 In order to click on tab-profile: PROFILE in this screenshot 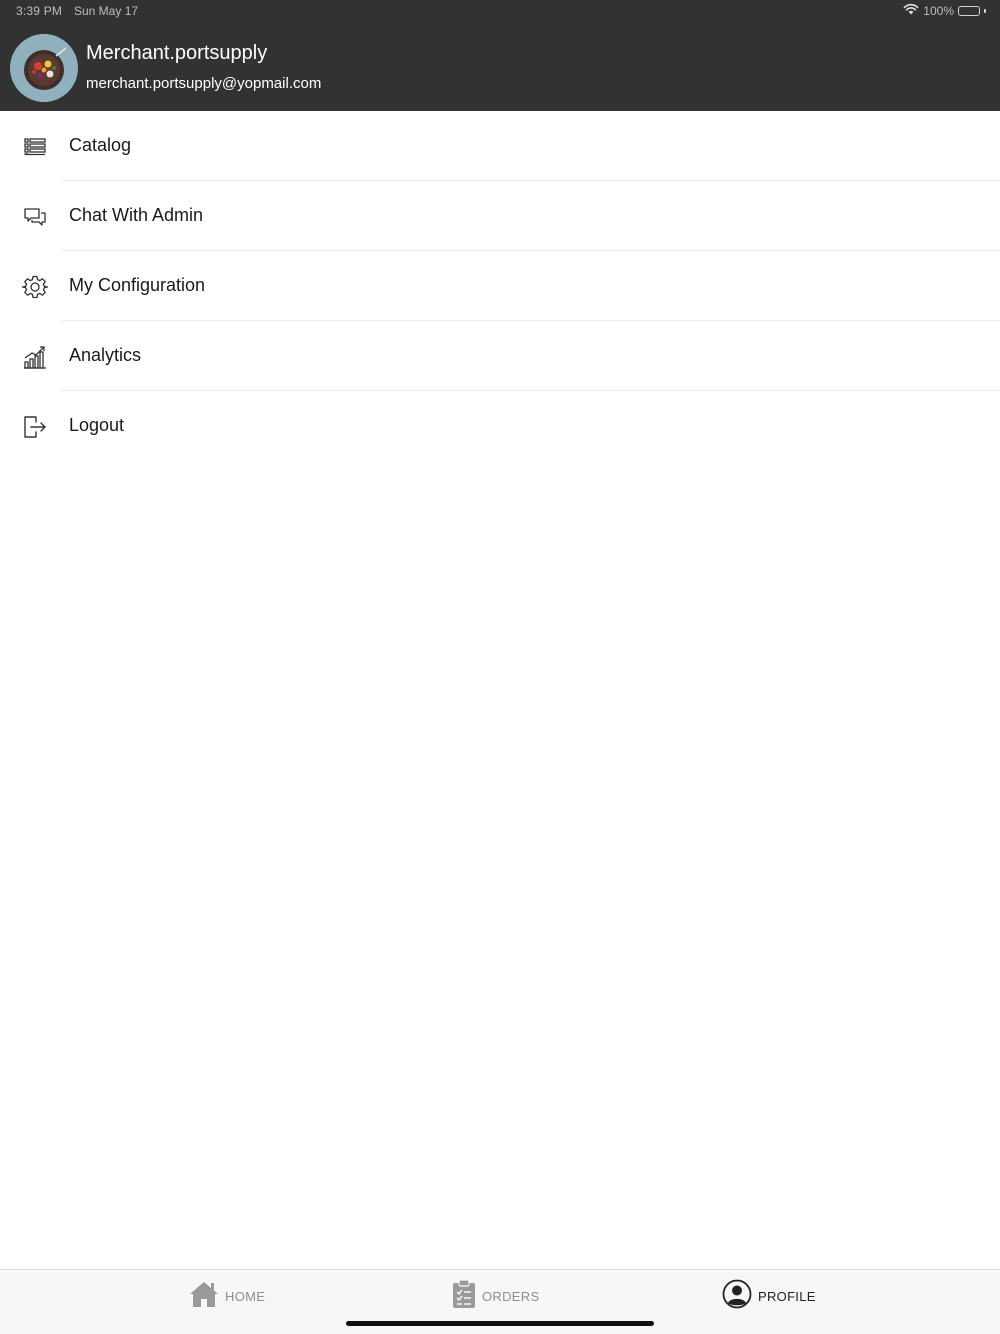, I will do `click(769, 1296)`.